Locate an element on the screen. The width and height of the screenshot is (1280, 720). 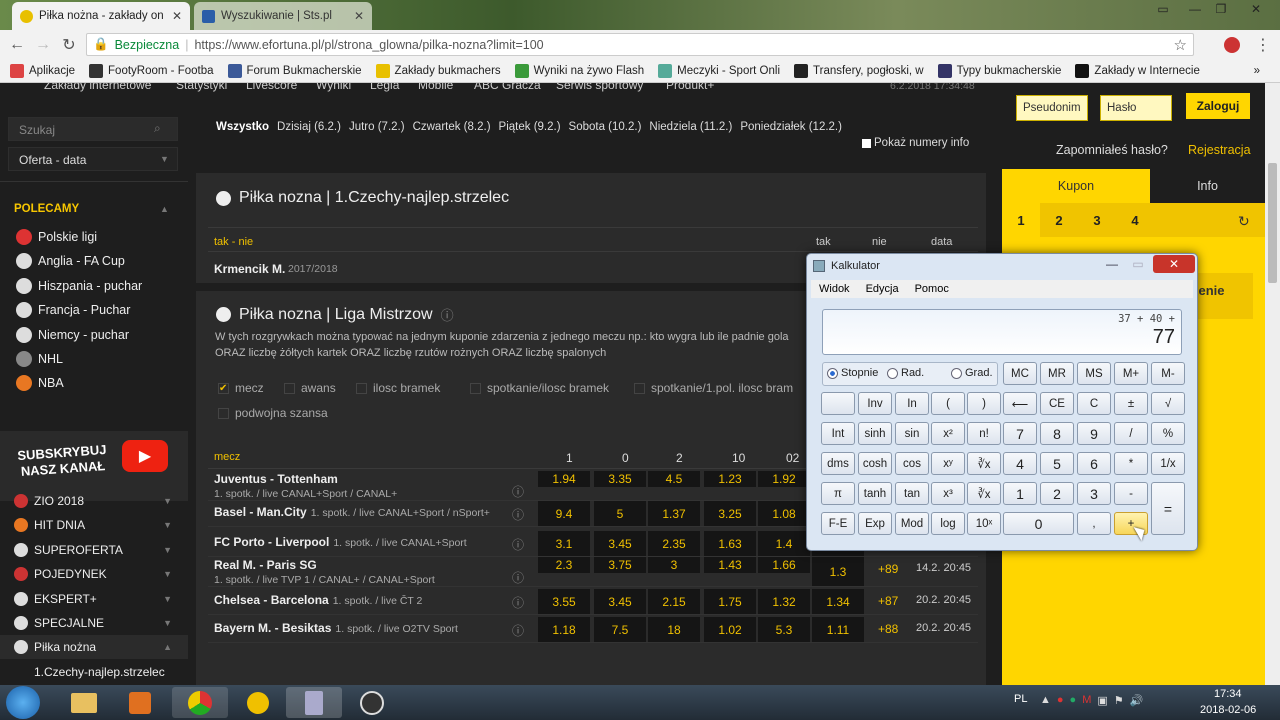
filter-option: podwojna szansa is located at coordinates (273, 413).